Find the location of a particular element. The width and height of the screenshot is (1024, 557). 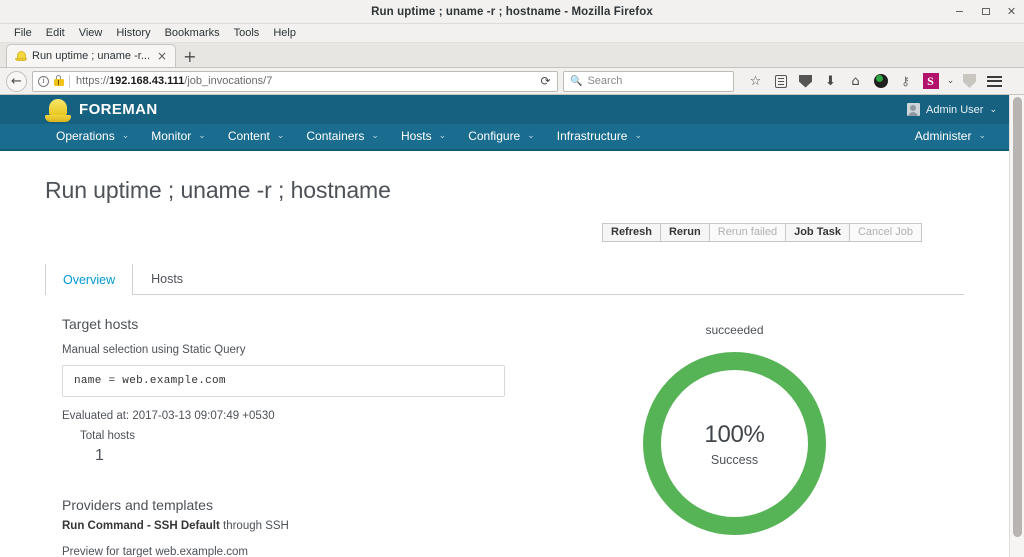

status-badge: succeeded is located at coordinates (734, 330).